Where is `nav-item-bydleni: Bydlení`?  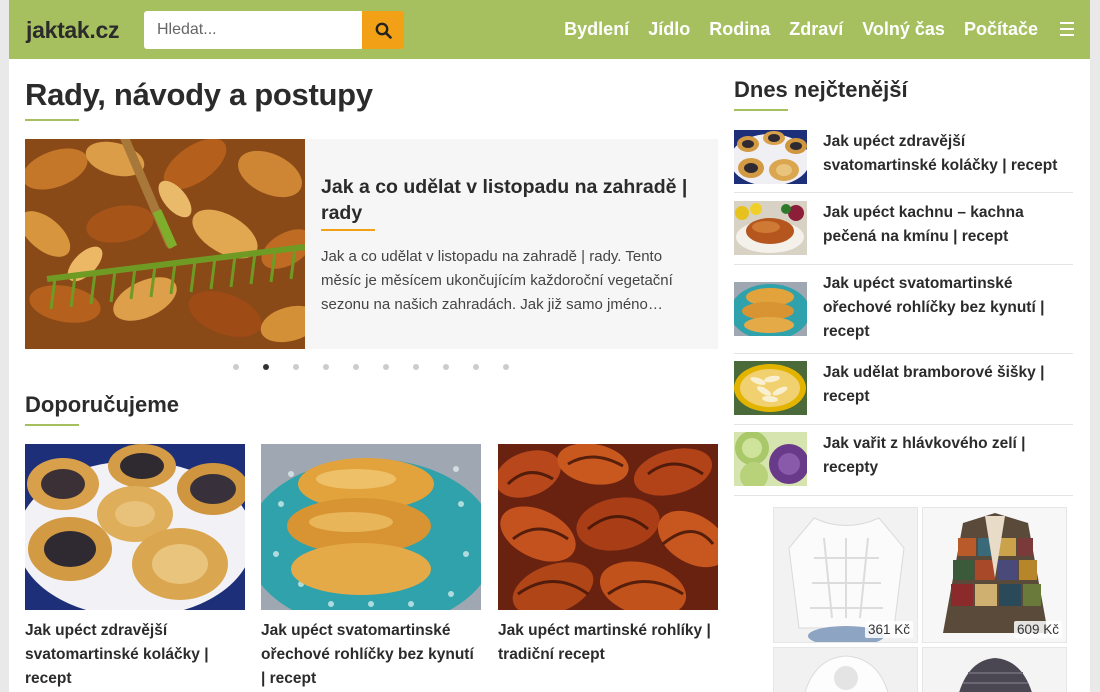 nav-item-bydleni: Bydlení is located at coordinates (596, 29).